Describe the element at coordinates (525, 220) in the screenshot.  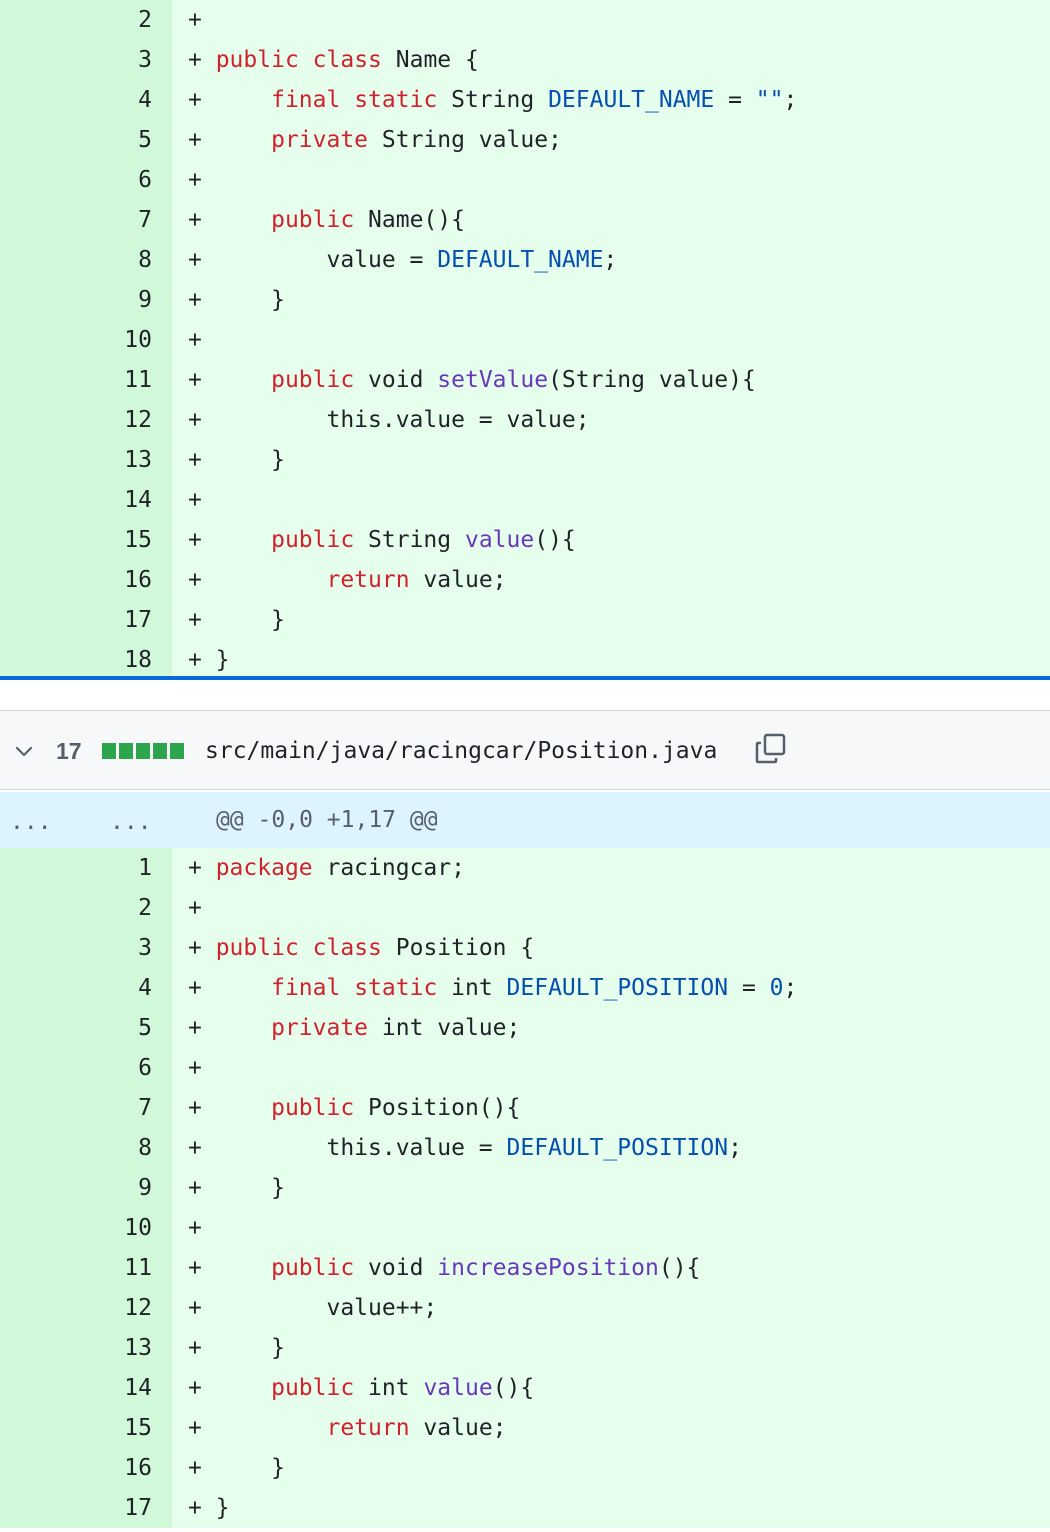
I see `diff-line: 7 + public Name(){` at that location.